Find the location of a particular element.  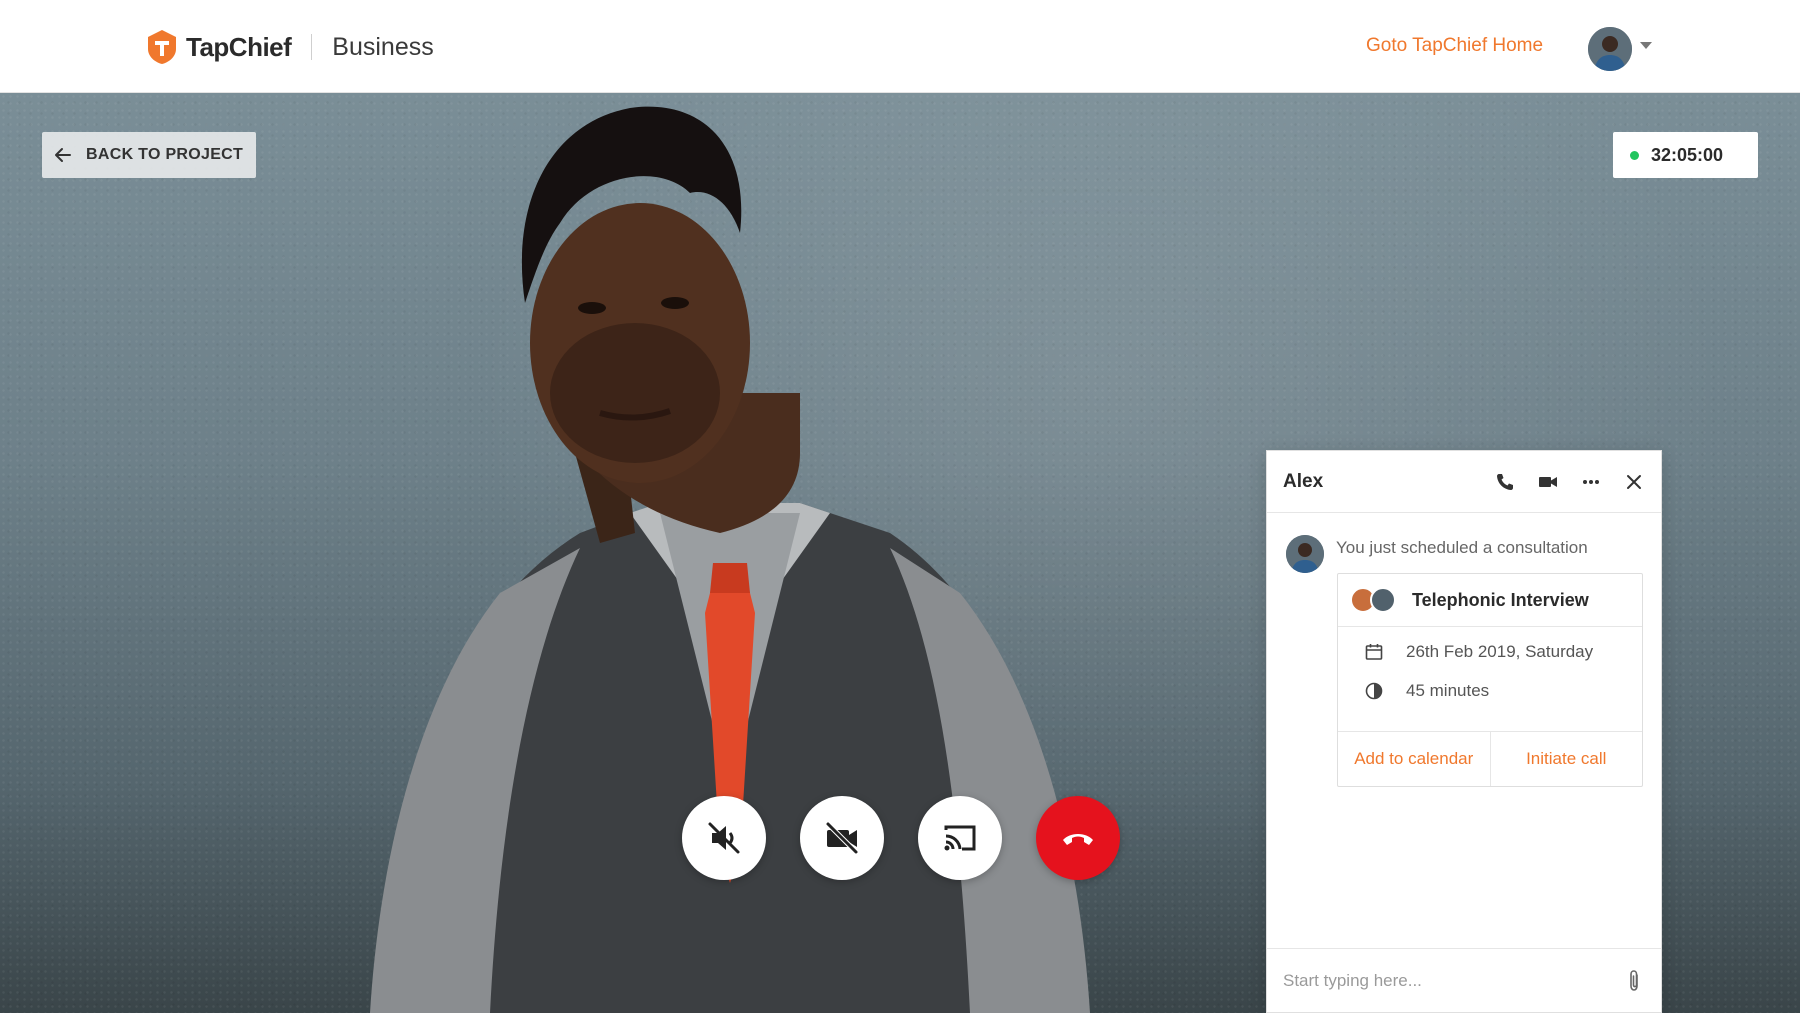

duration-line: 45 minutes is located at coordinates (1426, 691).